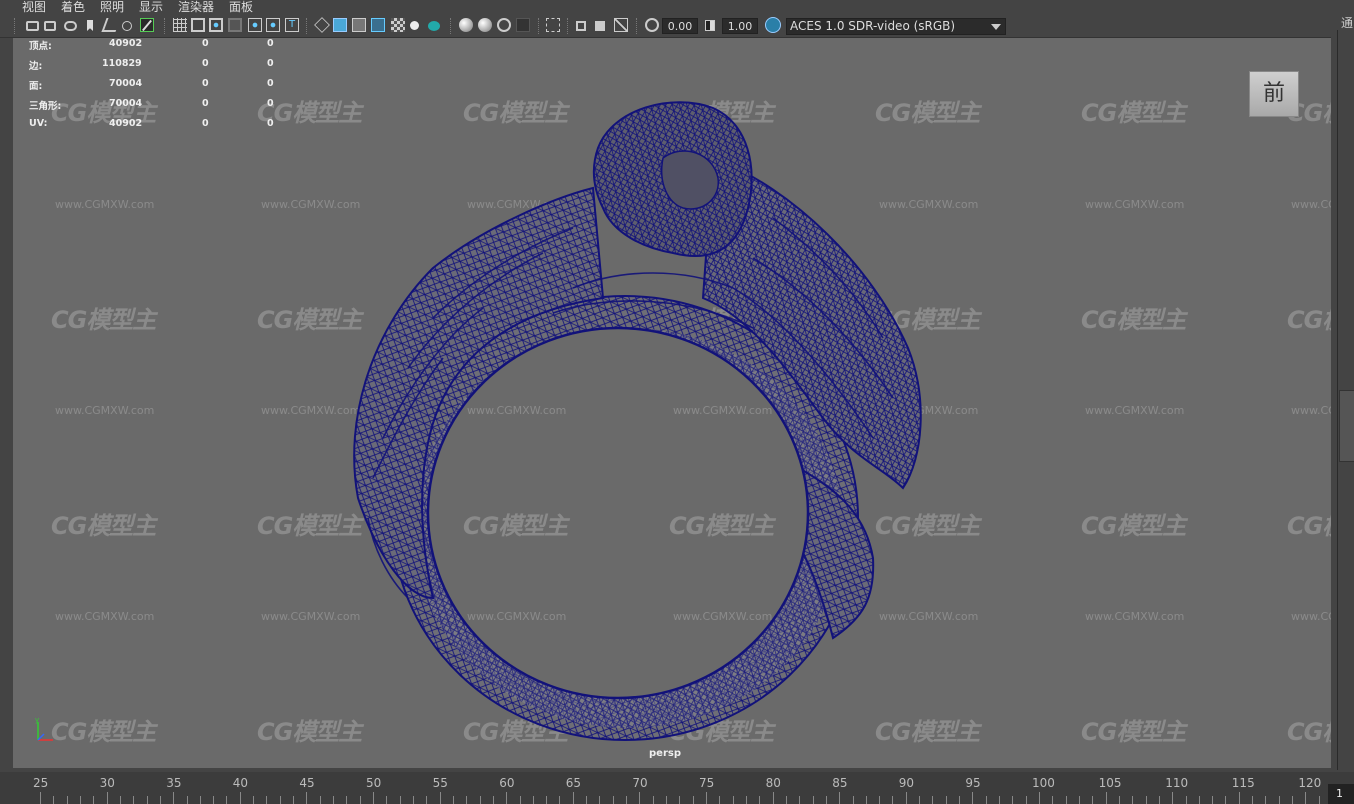  I want to click on gamma-icon, so click(710, 25).